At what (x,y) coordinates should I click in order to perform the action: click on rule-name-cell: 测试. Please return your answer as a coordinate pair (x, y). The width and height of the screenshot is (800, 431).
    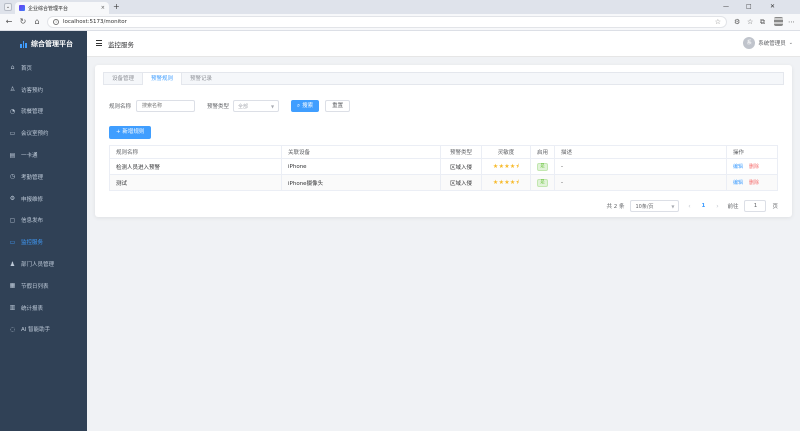
    Looking at the image, I should click on (195, 182).